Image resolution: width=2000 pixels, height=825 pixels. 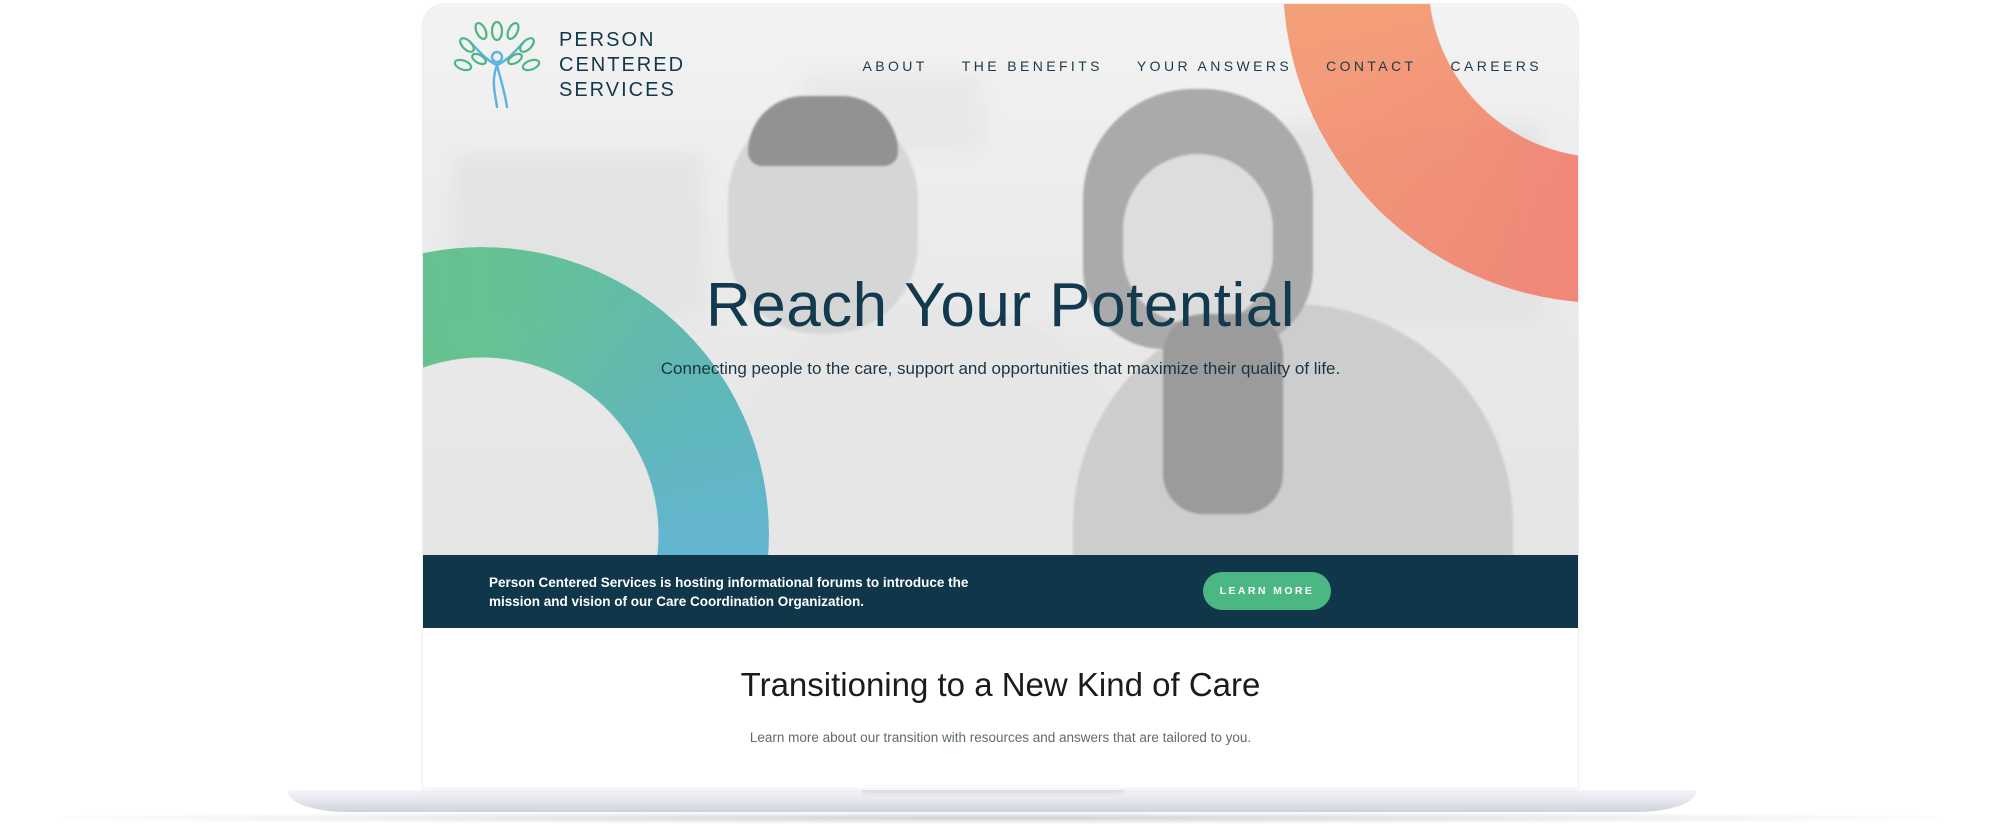 I want to click on logo-wordmark: PERSON CENTERED SERVICES, so click(x=622, y=65).